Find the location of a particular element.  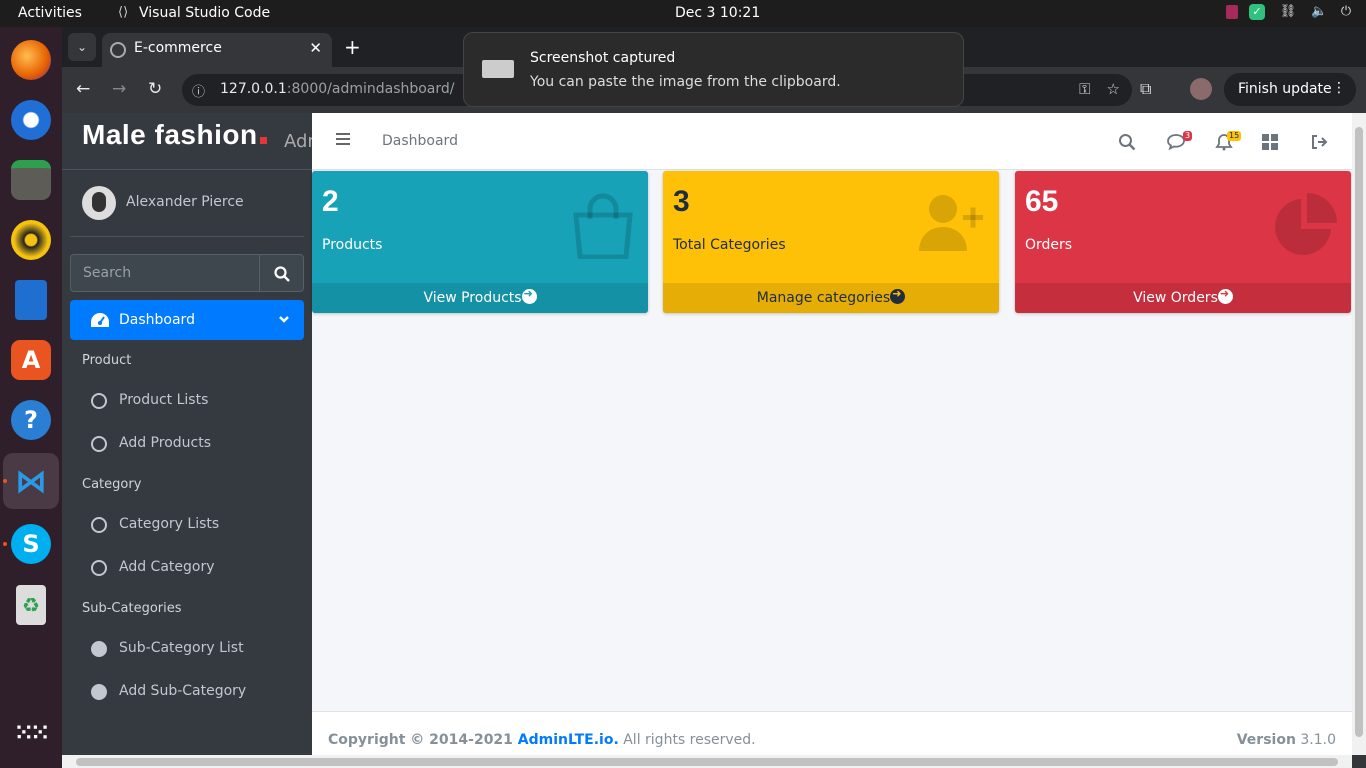

messages-badge: 3 is located at coordinates (1188, 136).